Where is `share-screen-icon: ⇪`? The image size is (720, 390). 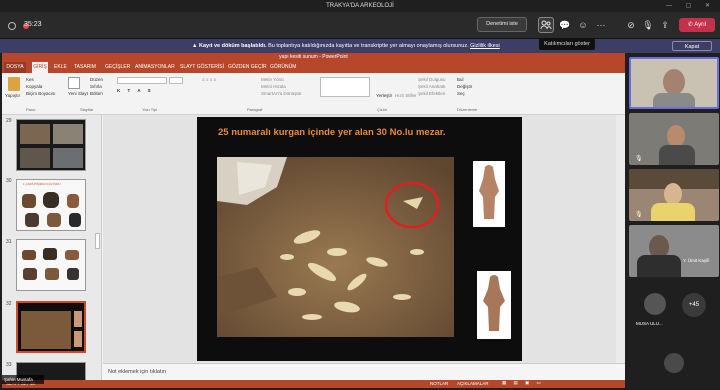 share-screen-icon: ⇪ is located at coordinates (665, 25).